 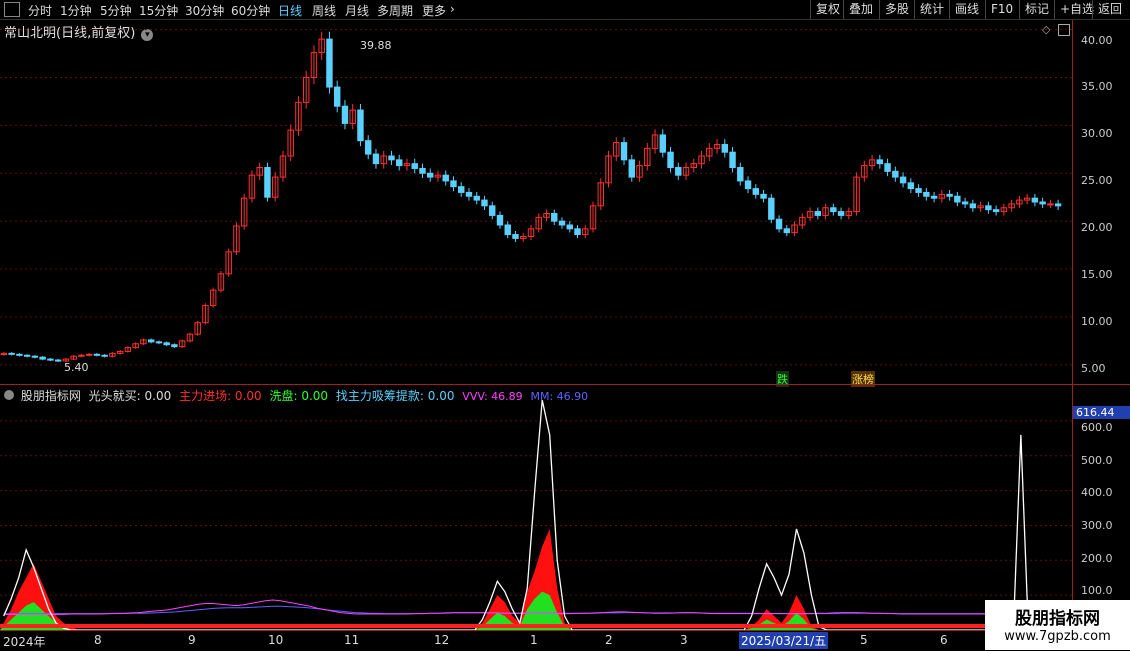 What do you see at coordinates (250, 10) in the screenshot?
I see `period-60min: 60分钟` at bounding box center [250, 10].